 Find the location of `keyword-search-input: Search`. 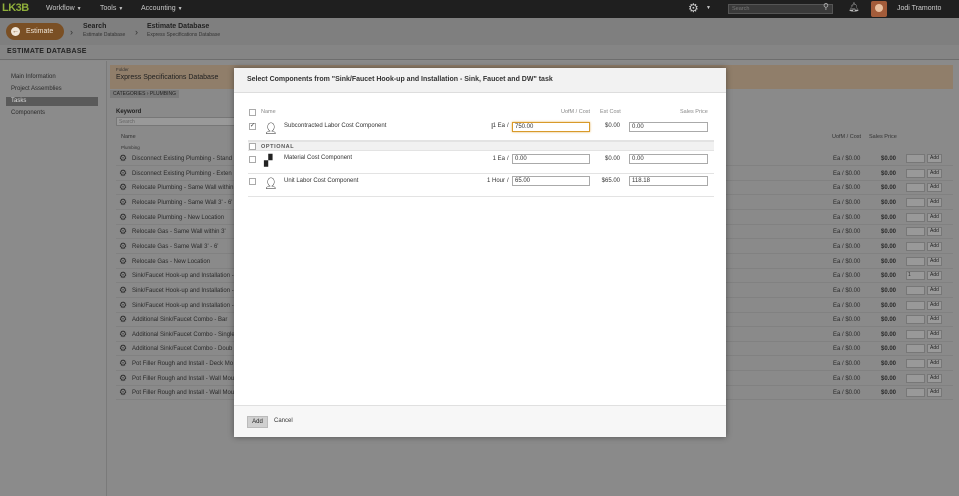

keyword-search-input: Search is located at coordinates (176, 121).